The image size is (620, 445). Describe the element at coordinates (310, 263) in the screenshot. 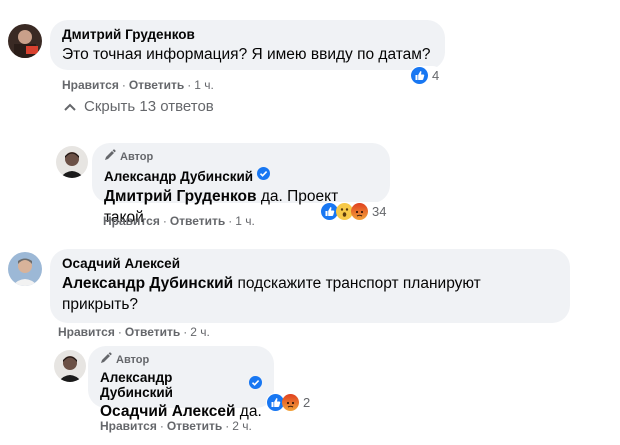

I see `comment-author: Осадчий Алексей` at that location.